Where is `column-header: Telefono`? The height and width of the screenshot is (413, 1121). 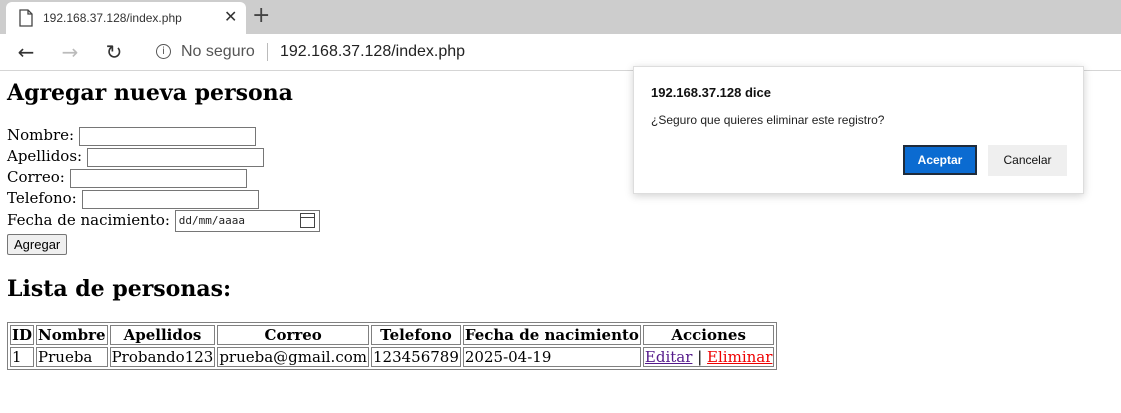 column-header: Telefono is located at coordinates (415, 335).